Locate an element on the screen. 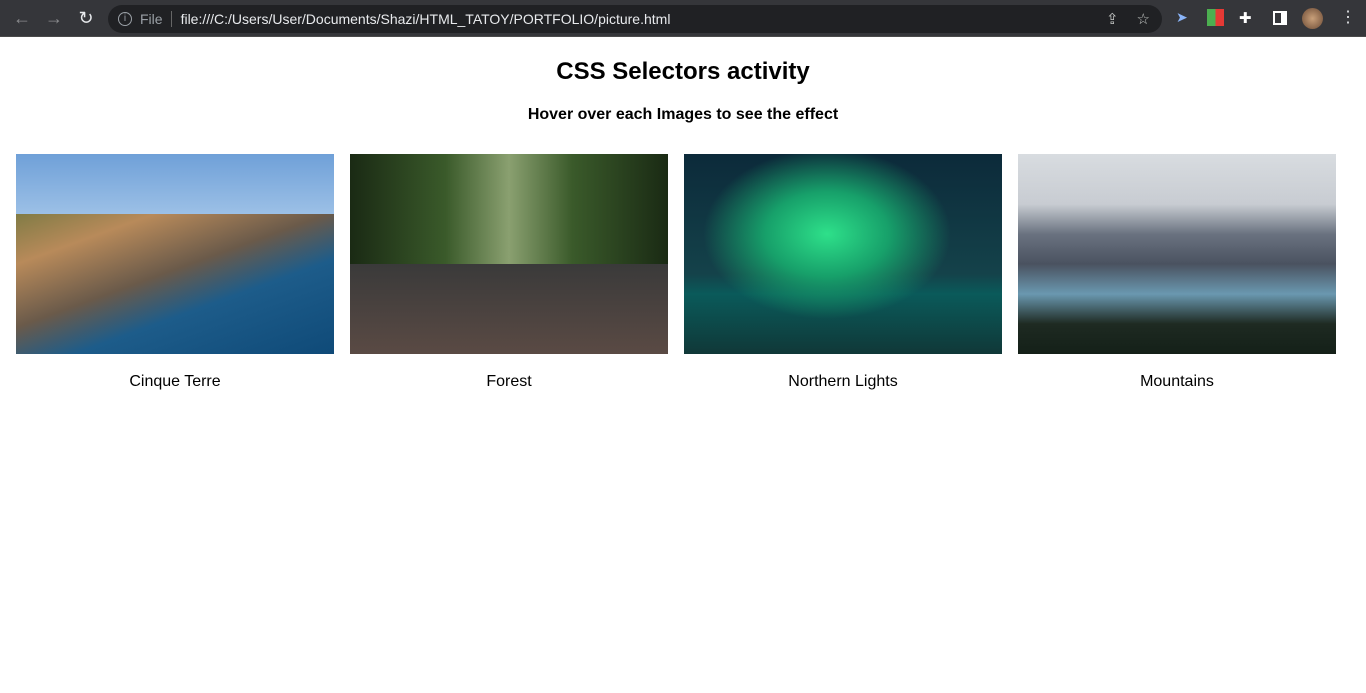 Image resolution: width=1366 pixels, height=693 pixels. menu-kebab-icon: ⋮ is located at coordinates (1348, 17).